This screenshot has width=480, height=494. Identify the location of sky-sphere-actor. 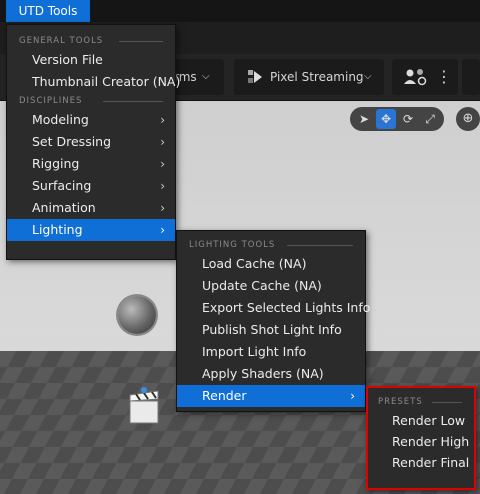
(137, 315).